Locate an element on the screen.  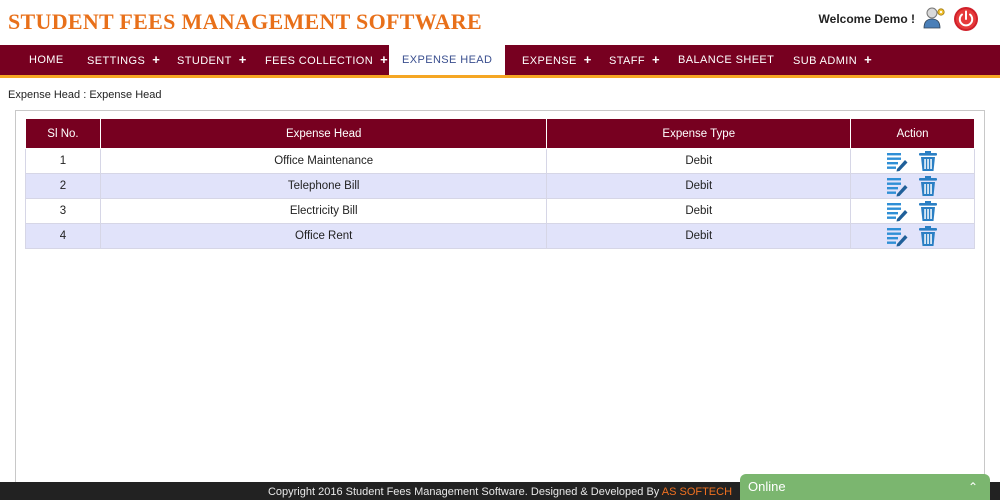
cell-sl-no: 3 is located at coordinates (63, 211).